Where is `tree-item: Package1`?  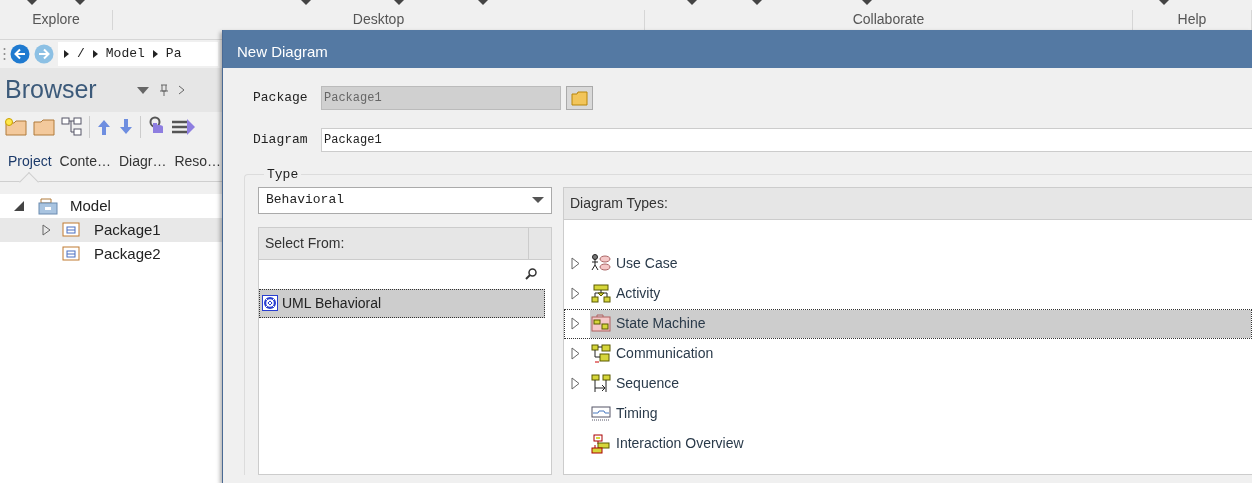
tree-item: Package1 is located at coordinates (111, 230).